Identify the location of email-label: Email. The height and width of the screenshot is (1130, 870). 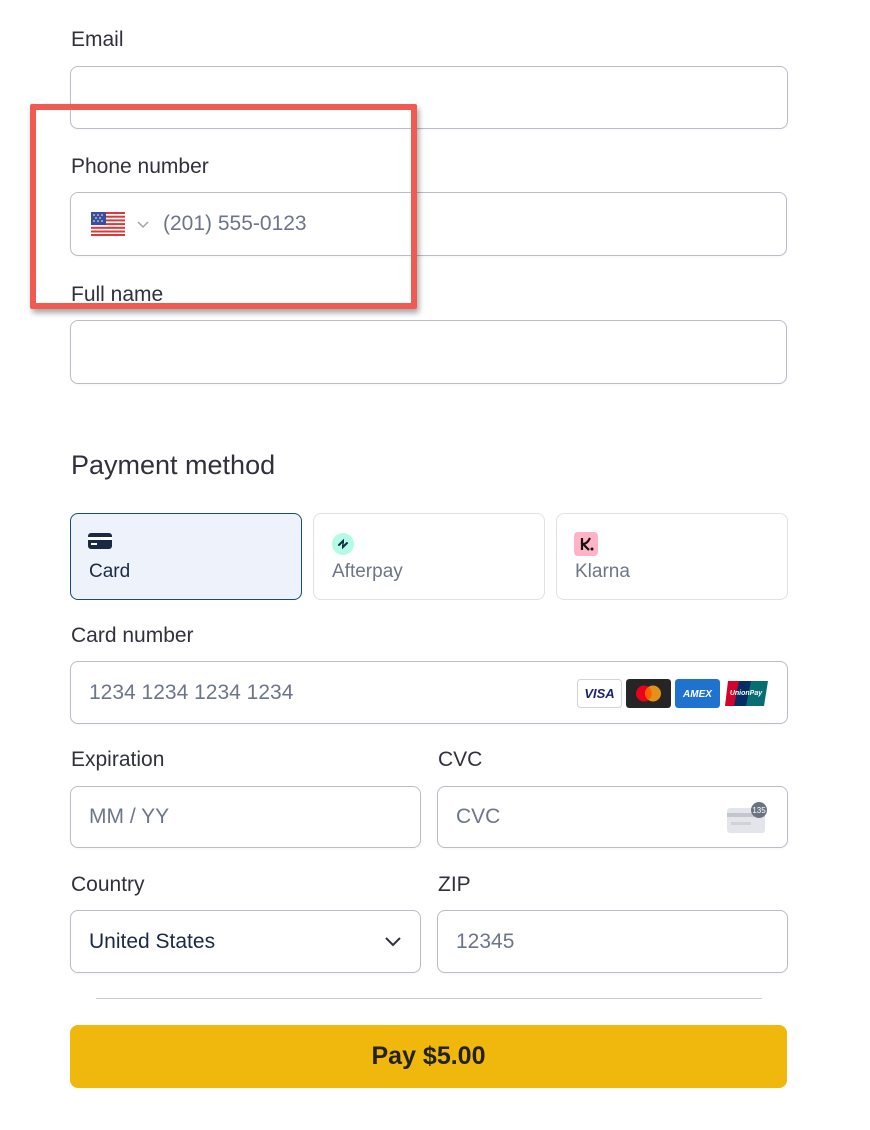
(97, 39).